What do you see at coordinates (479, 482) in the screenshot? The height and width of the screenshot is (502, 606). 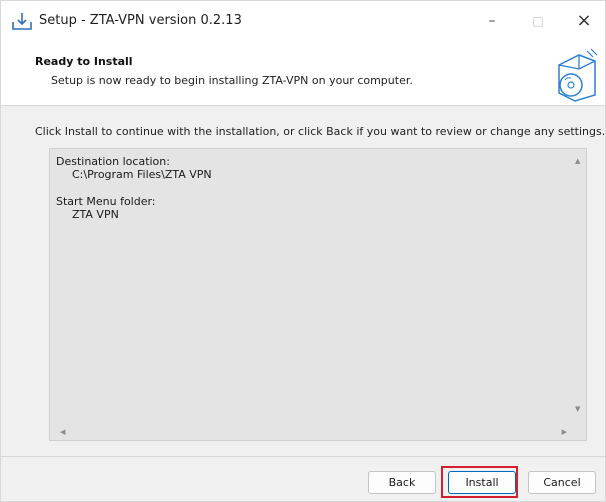 I see `install-highlight-box` at bounding box center [479, 482].